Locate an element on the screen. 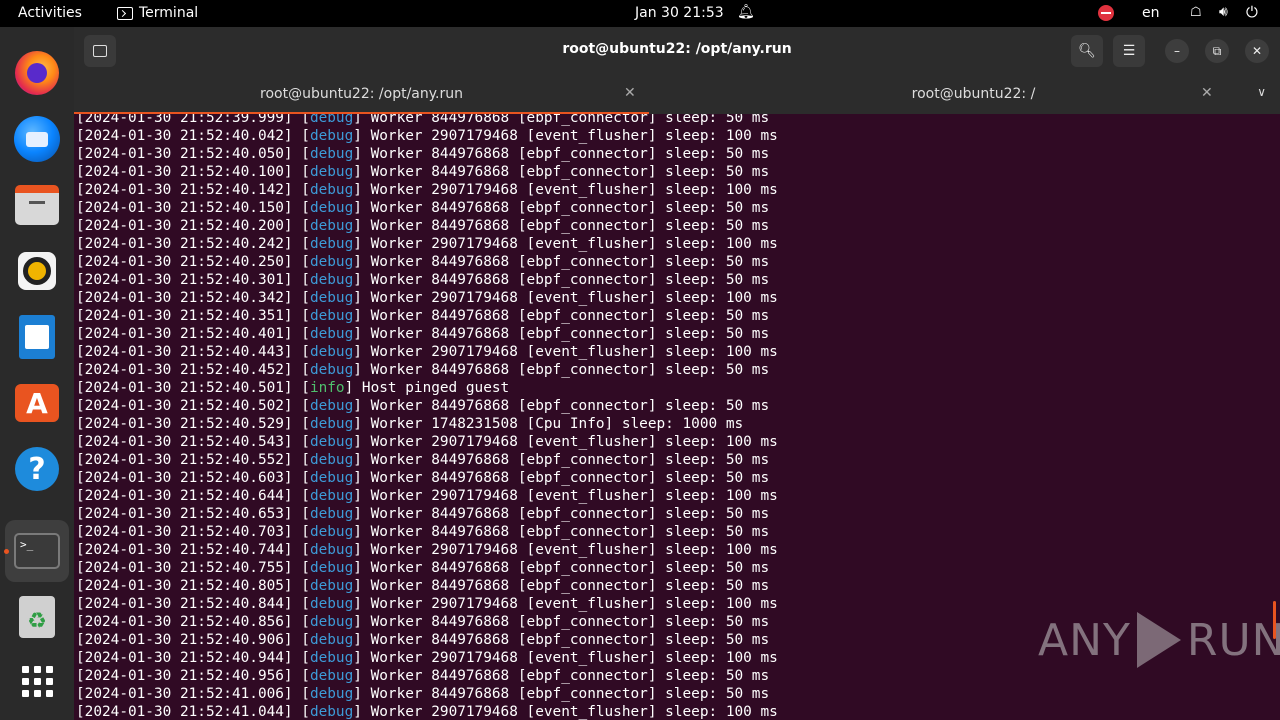 This screenshot has width=1280, height=720. rhythmbox-icon is located at coordinates (37, 271).